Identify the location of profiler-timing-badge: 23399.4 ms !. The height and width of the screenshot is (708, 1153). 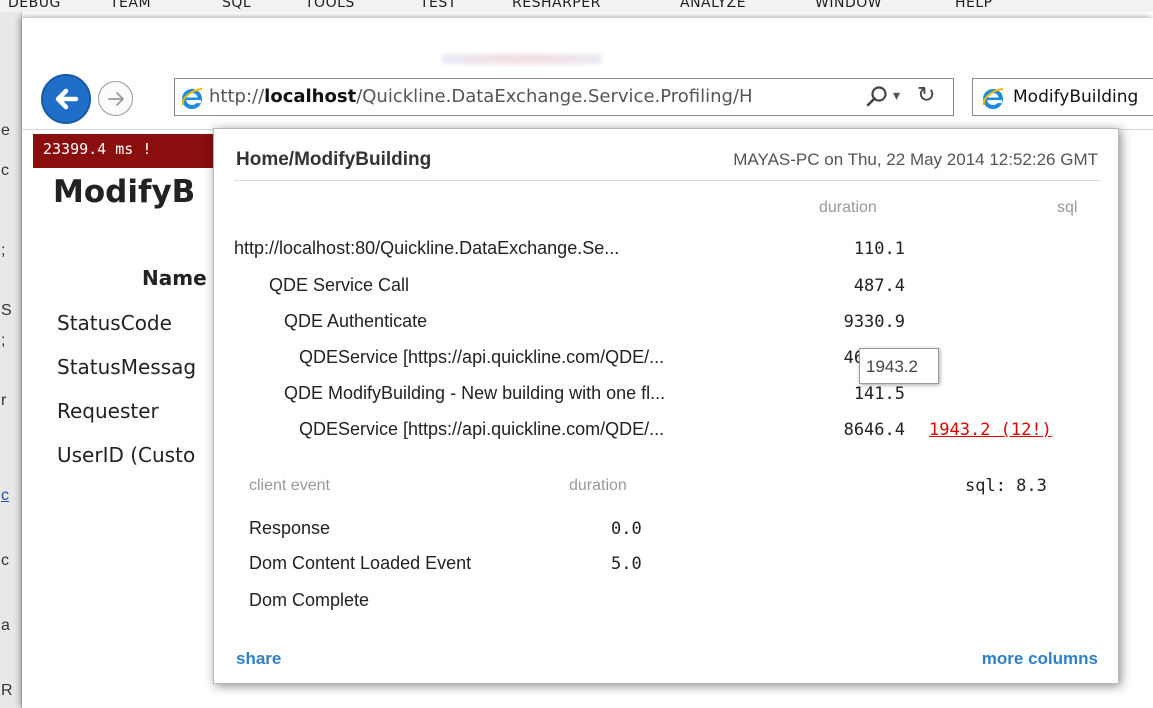
(123, 151).